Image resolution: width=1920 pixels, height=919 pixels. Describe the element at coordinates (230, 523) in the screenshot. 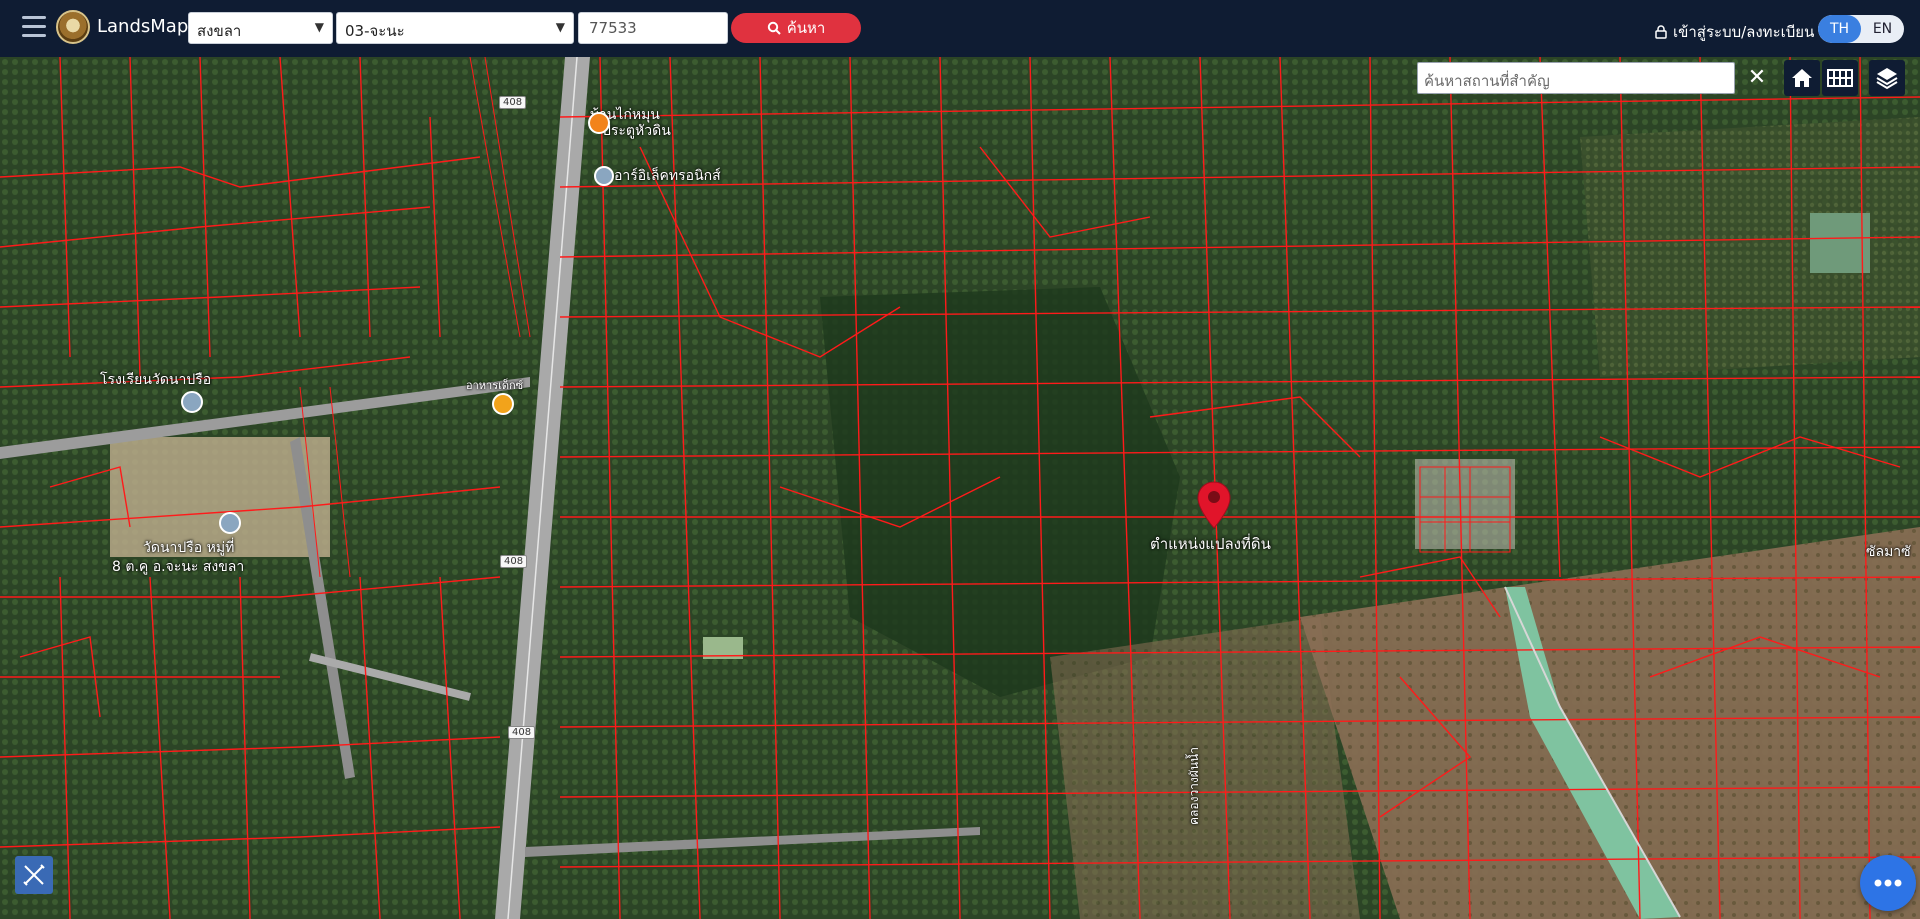

I see `temple-pin-icon` at that location.